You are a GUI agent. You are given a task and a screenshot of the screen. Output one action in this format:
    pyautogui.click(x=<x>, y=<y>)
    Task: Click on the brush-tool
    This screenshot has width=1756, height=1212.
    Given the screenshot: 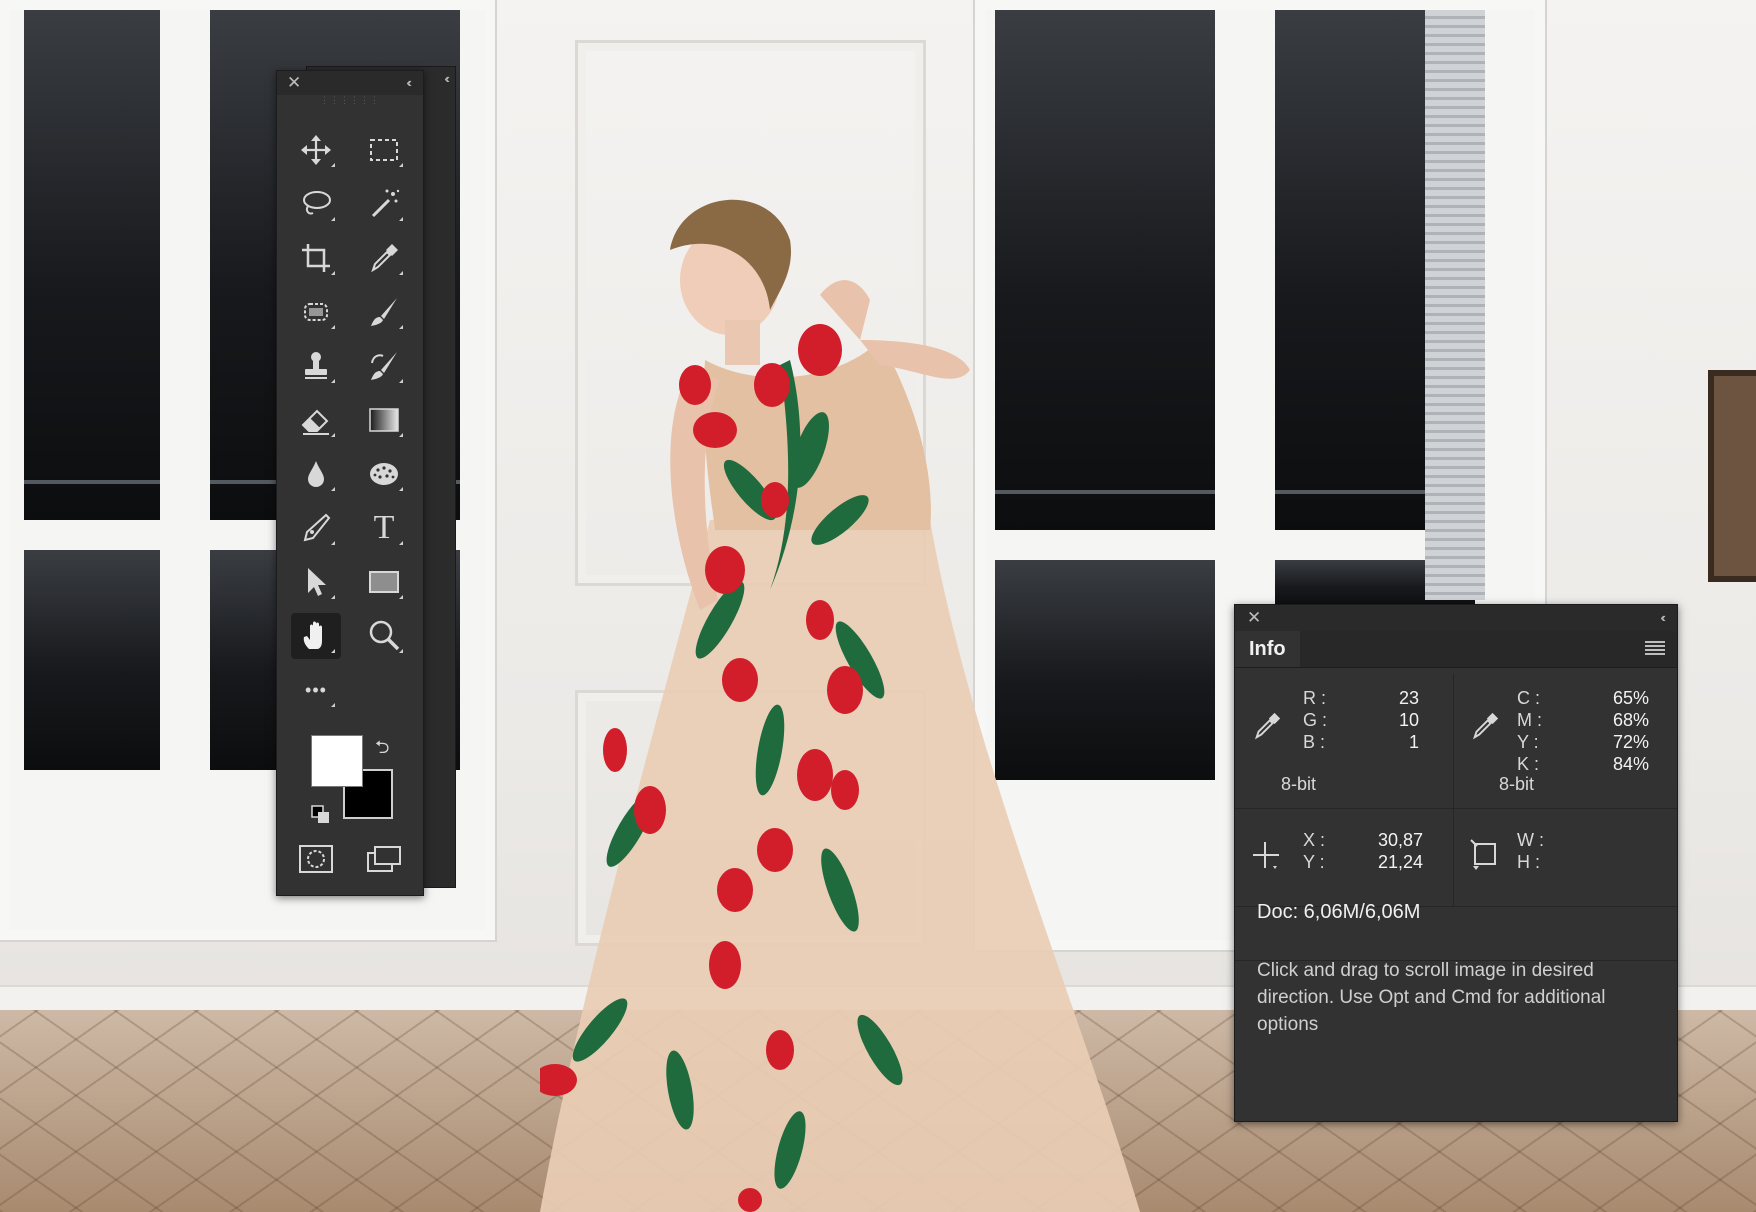 What is the action you would take?
    pyautogui.click(x=384, y=312)
    